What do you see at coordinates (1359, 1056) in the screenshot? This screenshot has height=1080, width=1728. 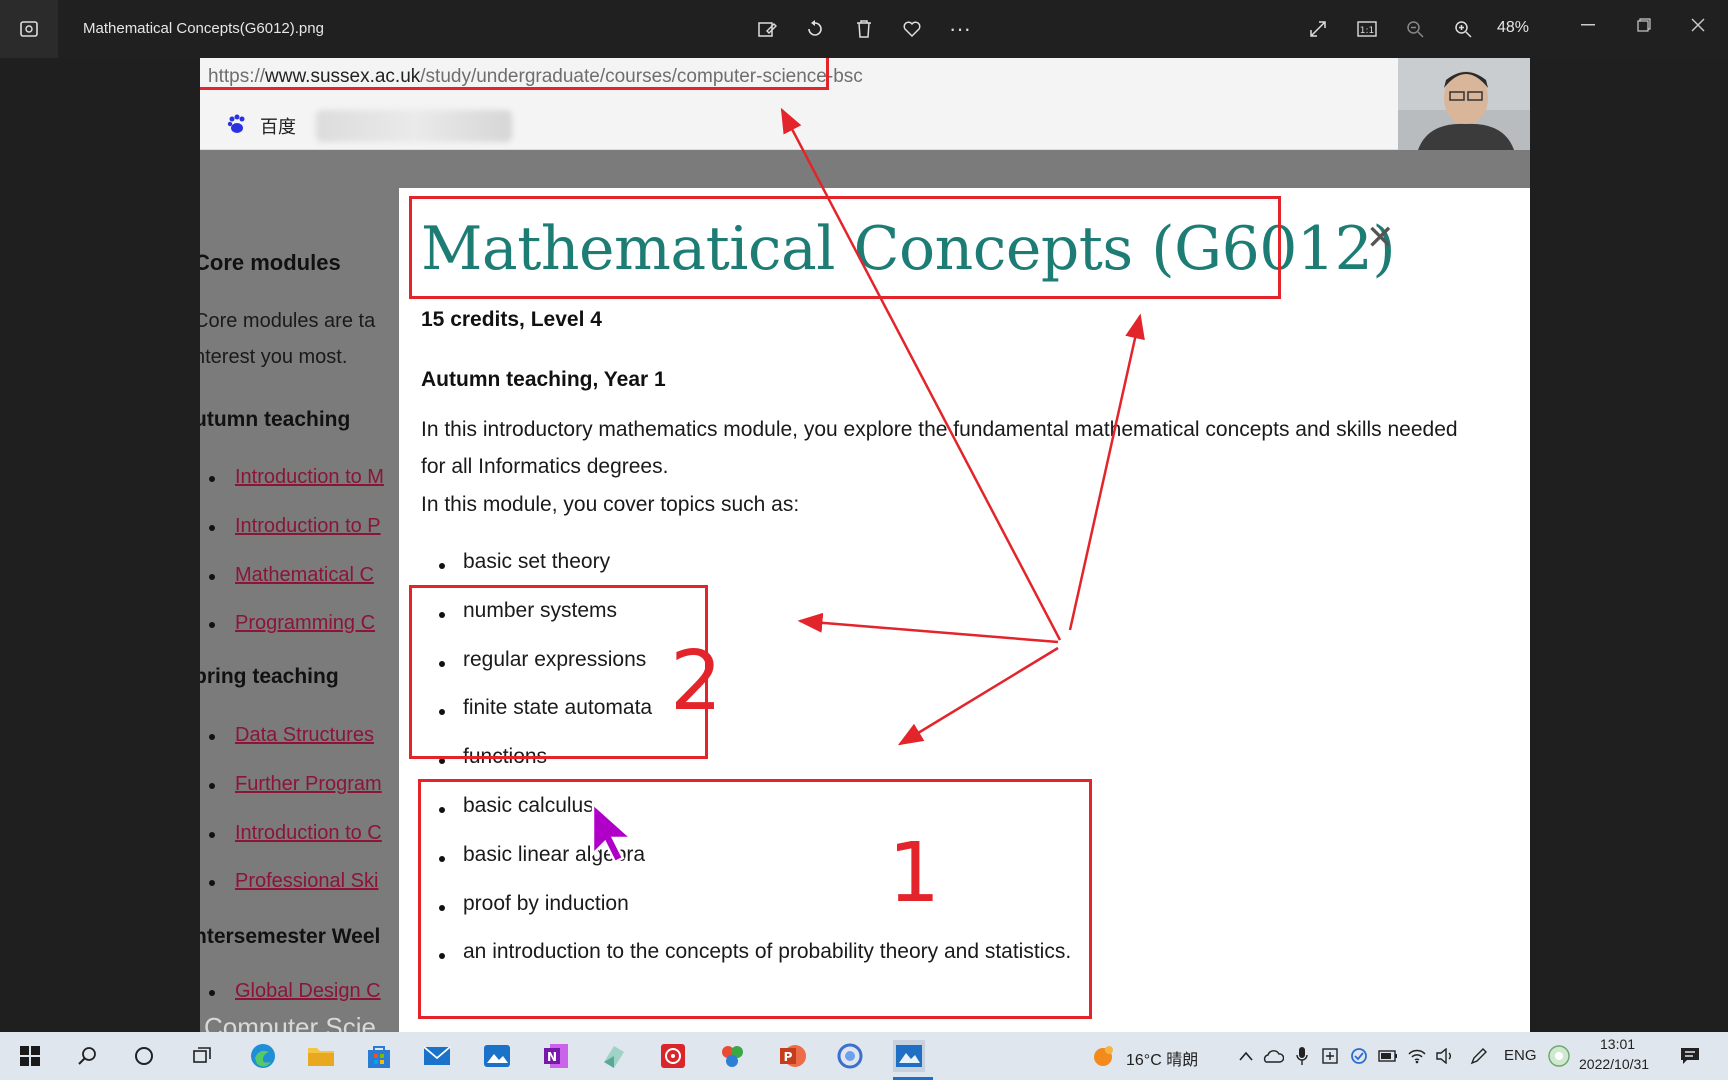 I see `security-icon` at bounding box center [1359, 1056].